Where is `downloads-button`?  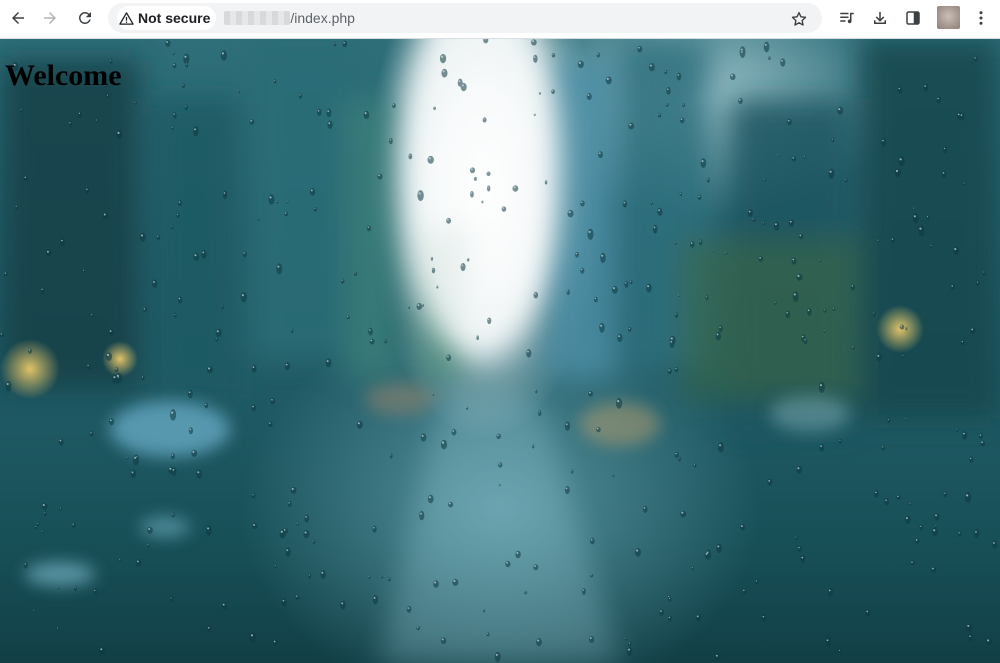 downloads-button is located at coordinates (880, 18).